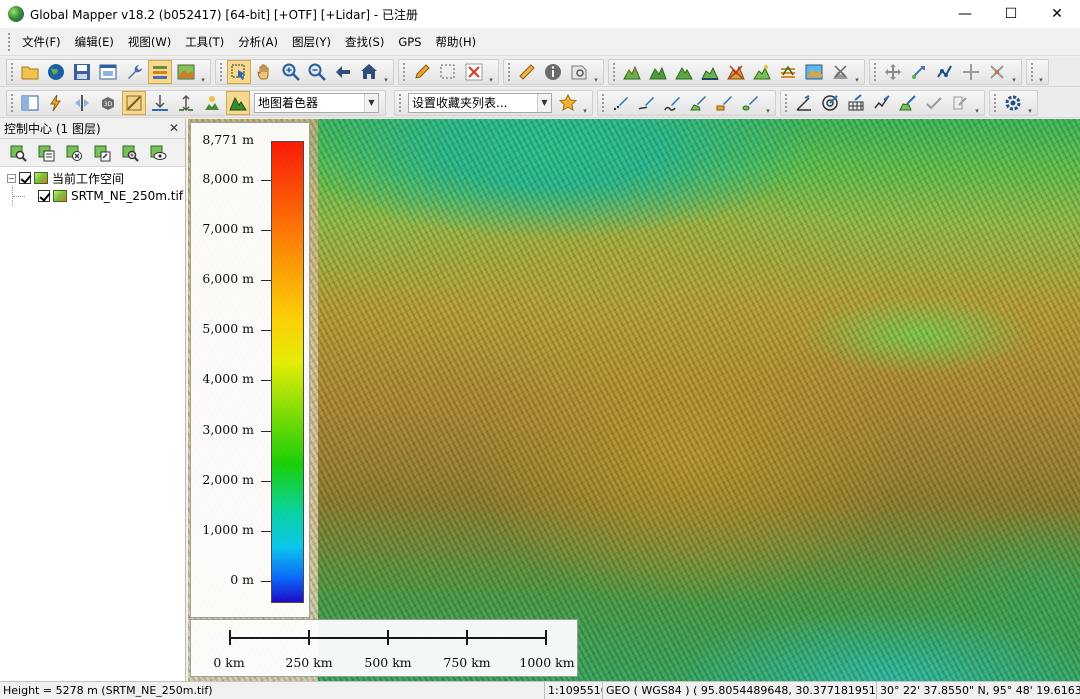 Image resolution: width=1080 pixels, height=699 pixels. Describe the element at coordinates (364, 42) in the screenshot. I see `menu-search: 查找(S)` at that location.